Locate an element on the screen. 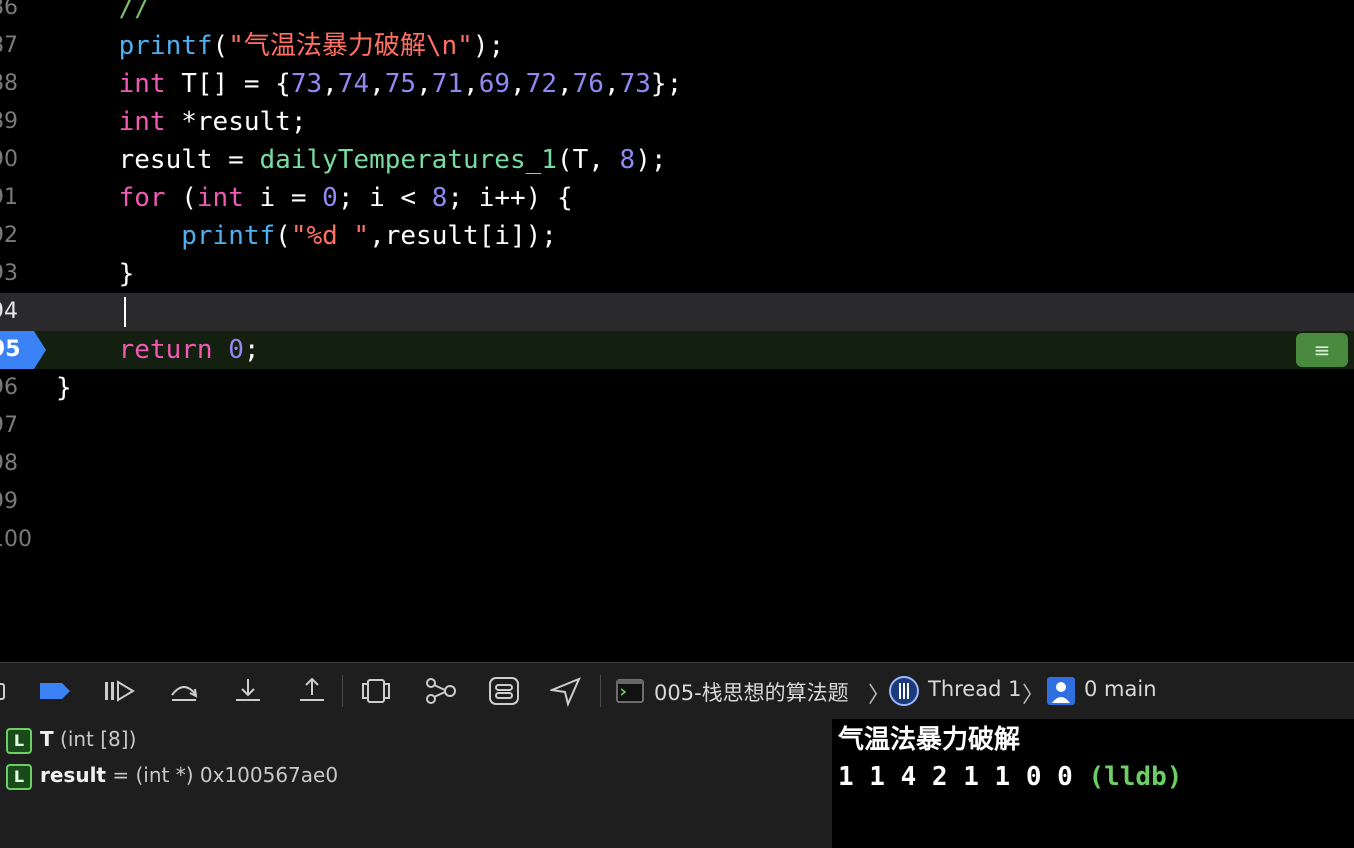 This screenshot has height=848, width=1354. code-line: 99 is located at coordinates (677, 502).